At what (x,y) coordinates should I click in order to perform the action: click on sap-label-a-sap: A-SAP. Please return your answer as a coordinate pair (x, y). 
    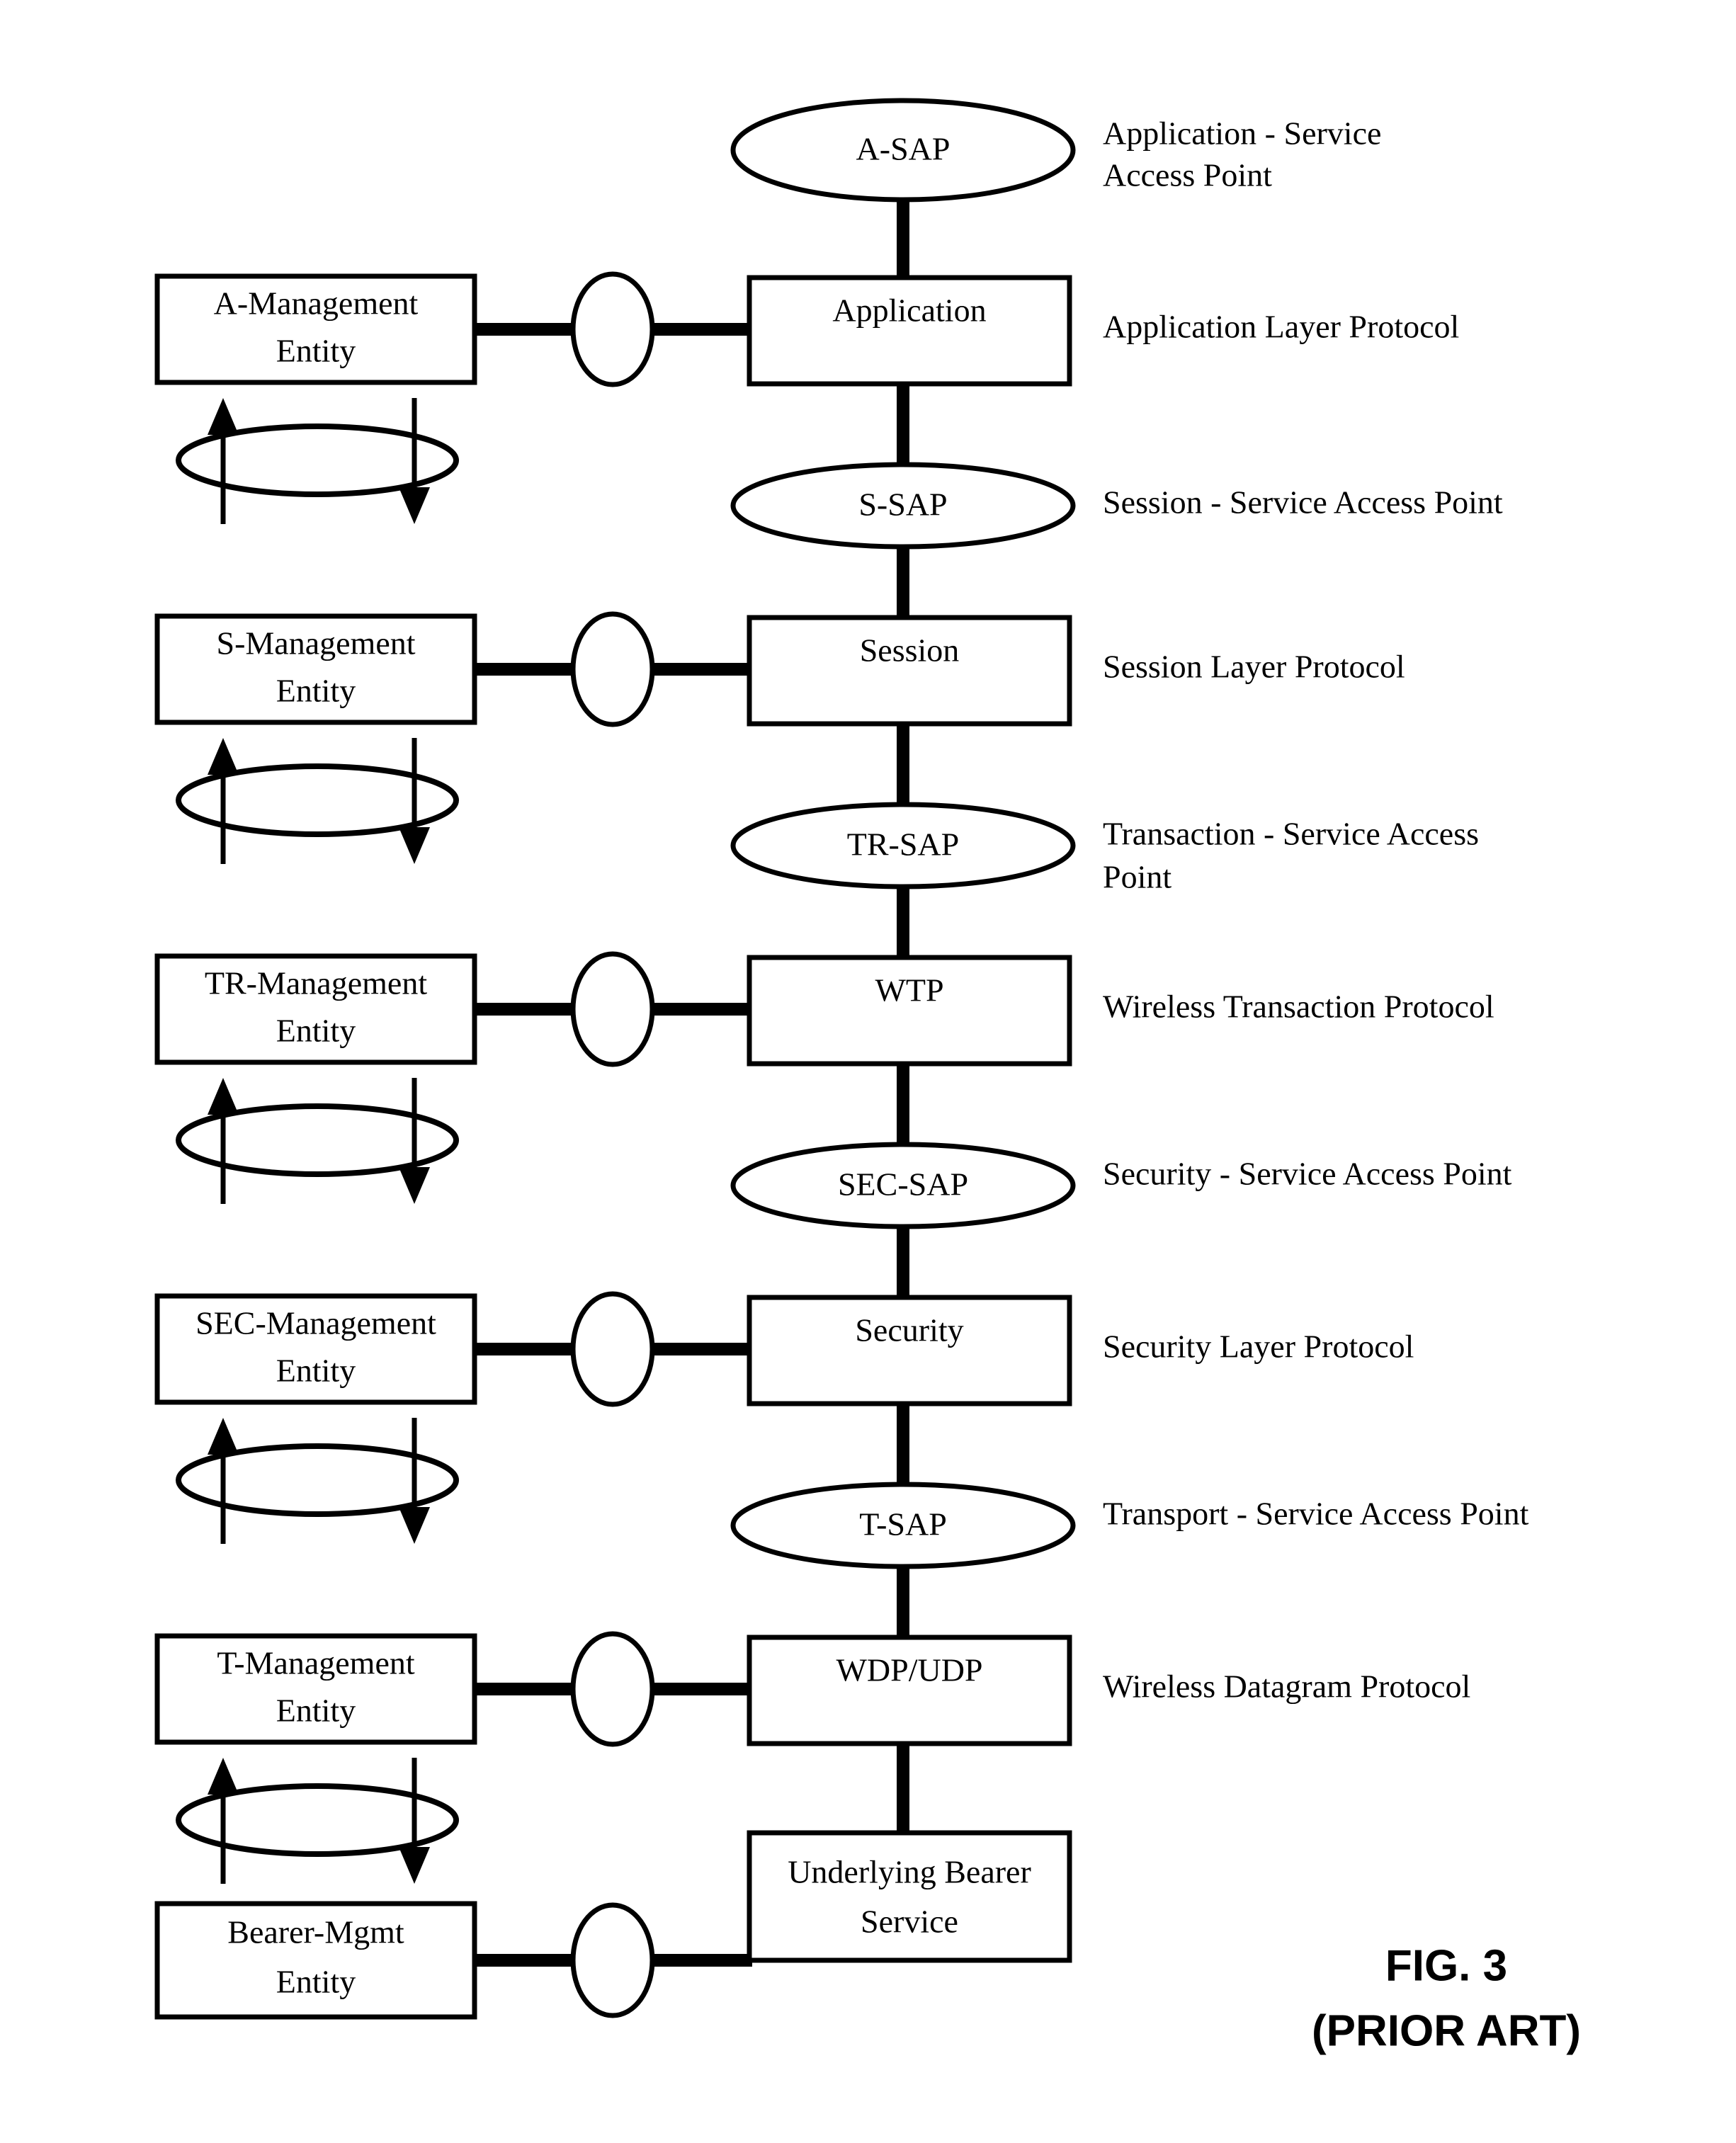
    Looking at the image, I should click on (904, 149).